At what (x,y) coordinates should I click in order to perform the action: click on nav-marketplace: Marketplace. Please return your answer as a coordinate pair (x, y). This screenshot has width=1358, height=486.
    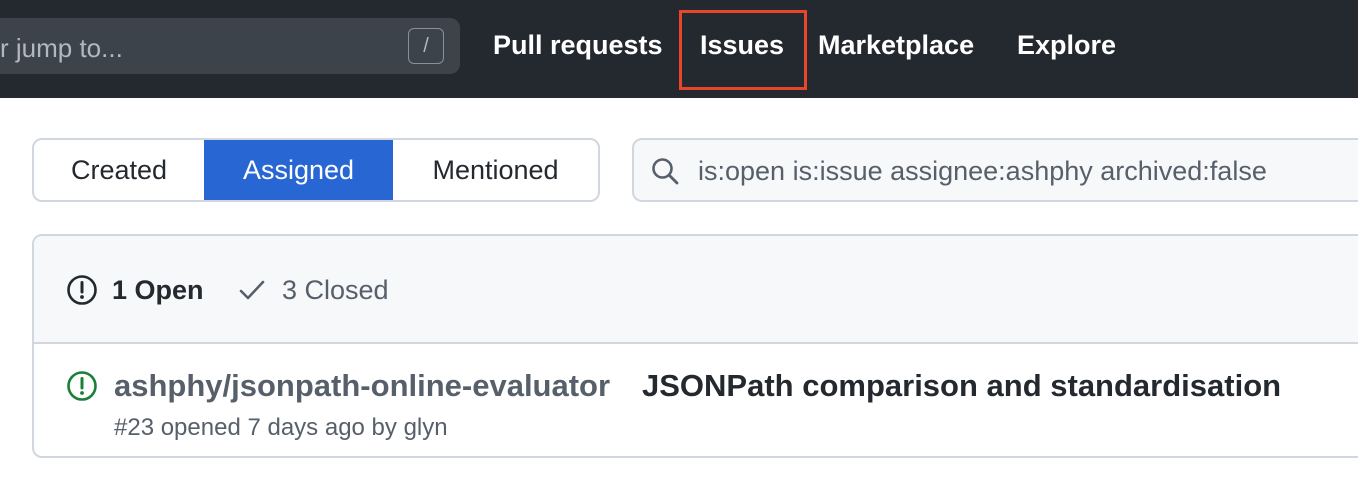
    Looking at the image, I should click on (896, 45).